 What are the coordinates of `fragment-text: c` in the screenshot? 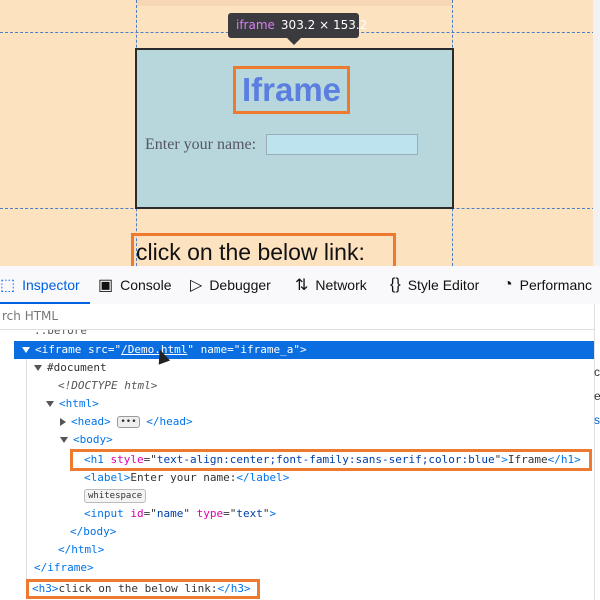 It's located at (597, 372).